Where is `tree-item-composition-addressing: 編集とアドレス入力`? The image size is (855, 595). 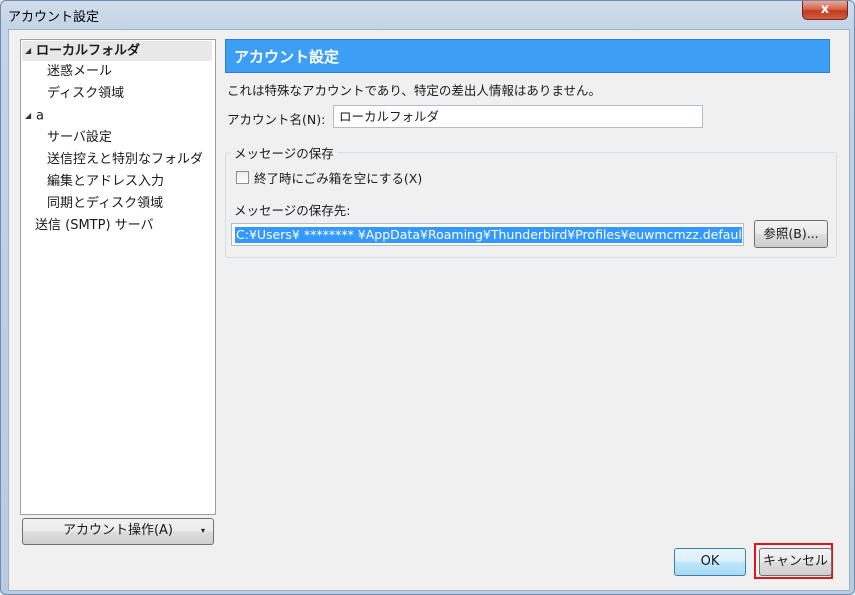
tree-item-composition-addressing: 編集とアドレス入力 is located at coordinates (105, 182).